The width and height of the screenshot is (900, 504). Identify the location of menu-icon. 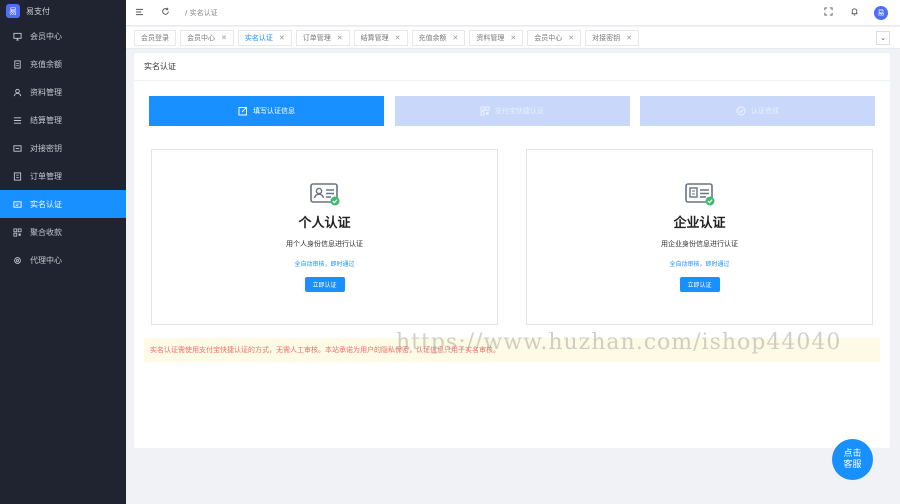
(139, 13).